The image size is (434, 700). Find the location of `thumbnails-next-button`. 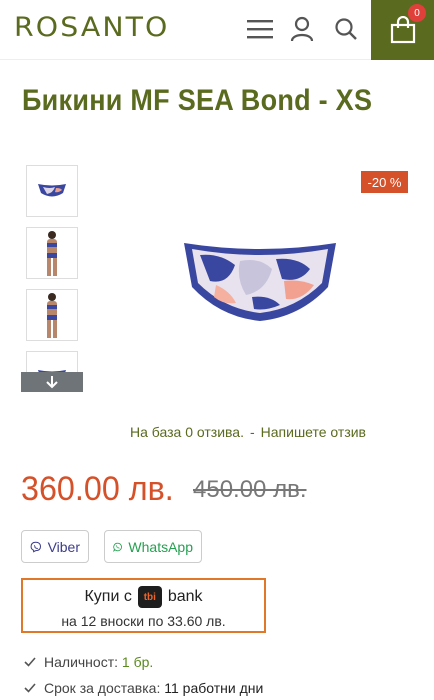

thumbnails-next-button is located at coordinates (52, 382).